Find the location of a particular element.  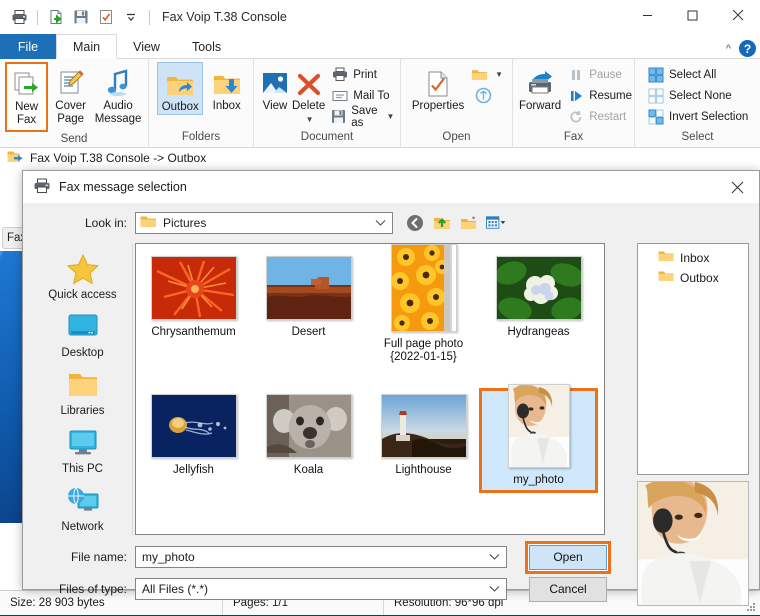

libraries-folder-icon is located at coordinates (83, 385).